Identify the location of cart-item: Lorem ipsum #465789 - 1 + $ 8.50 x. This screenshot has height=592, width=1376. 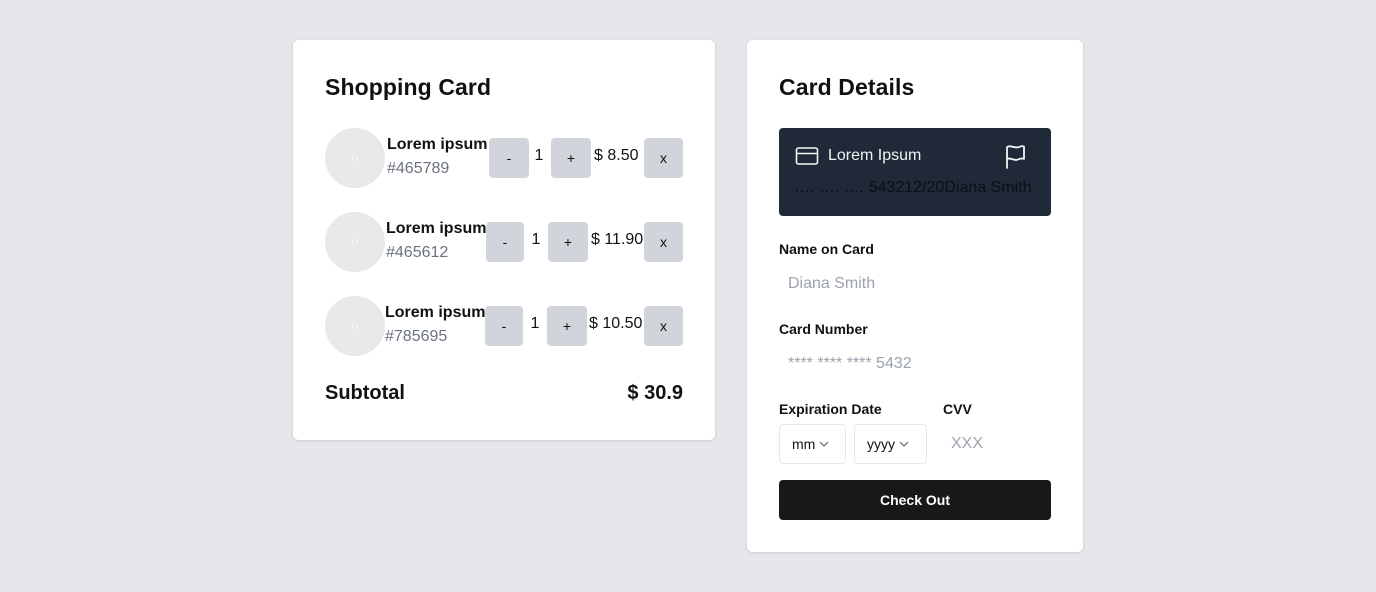
(504, 158).